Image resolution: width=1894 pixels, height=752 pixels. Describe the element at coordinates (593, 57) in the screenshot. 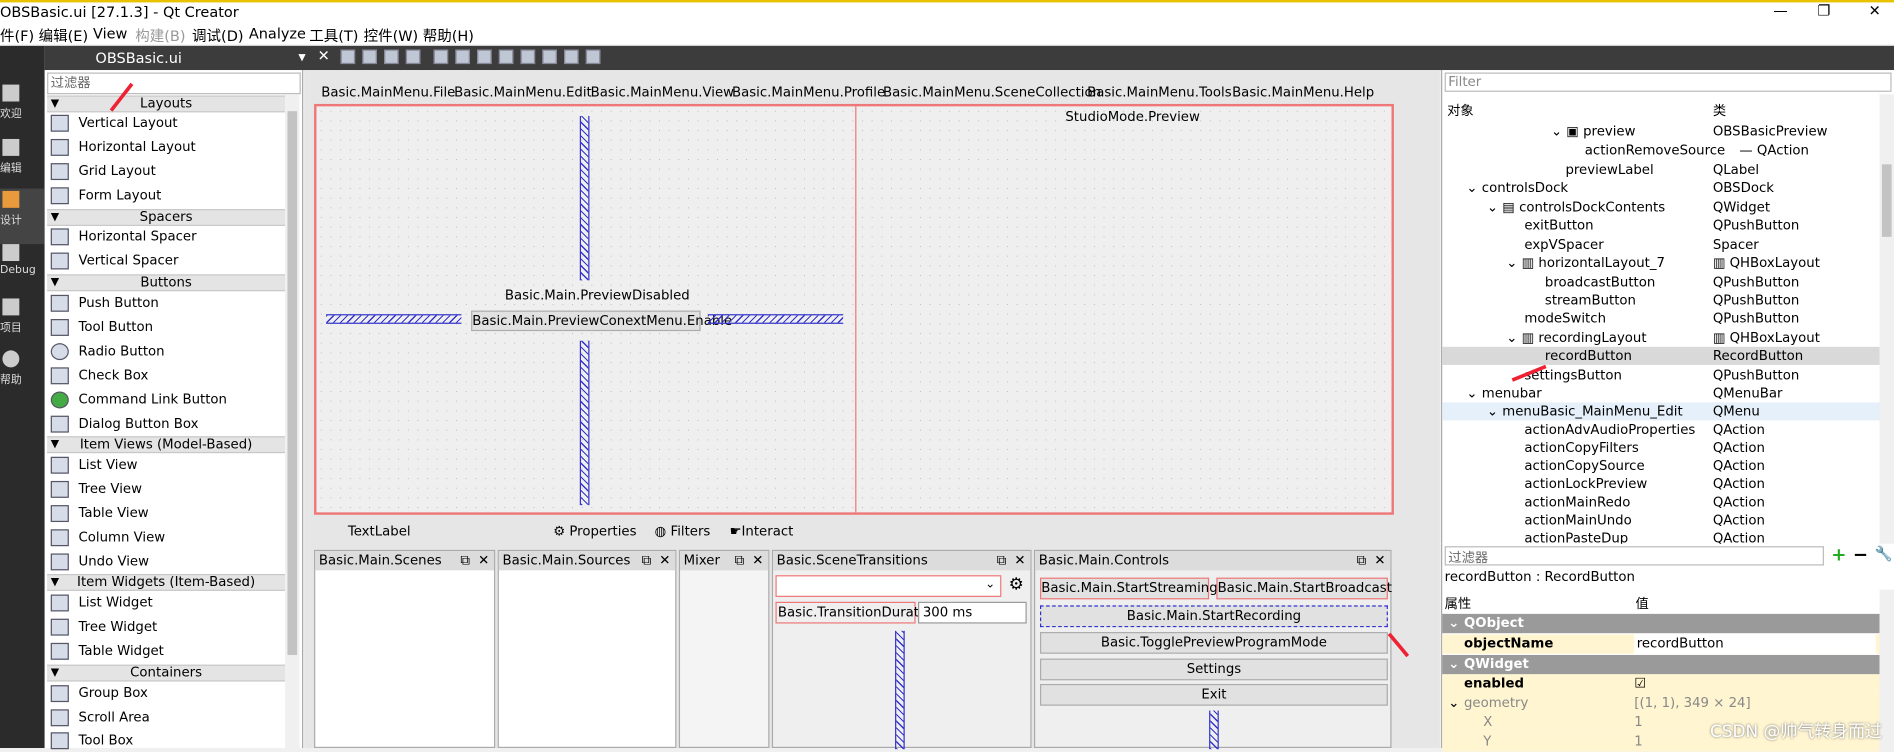

I see `adjust-size-icon` at that location.